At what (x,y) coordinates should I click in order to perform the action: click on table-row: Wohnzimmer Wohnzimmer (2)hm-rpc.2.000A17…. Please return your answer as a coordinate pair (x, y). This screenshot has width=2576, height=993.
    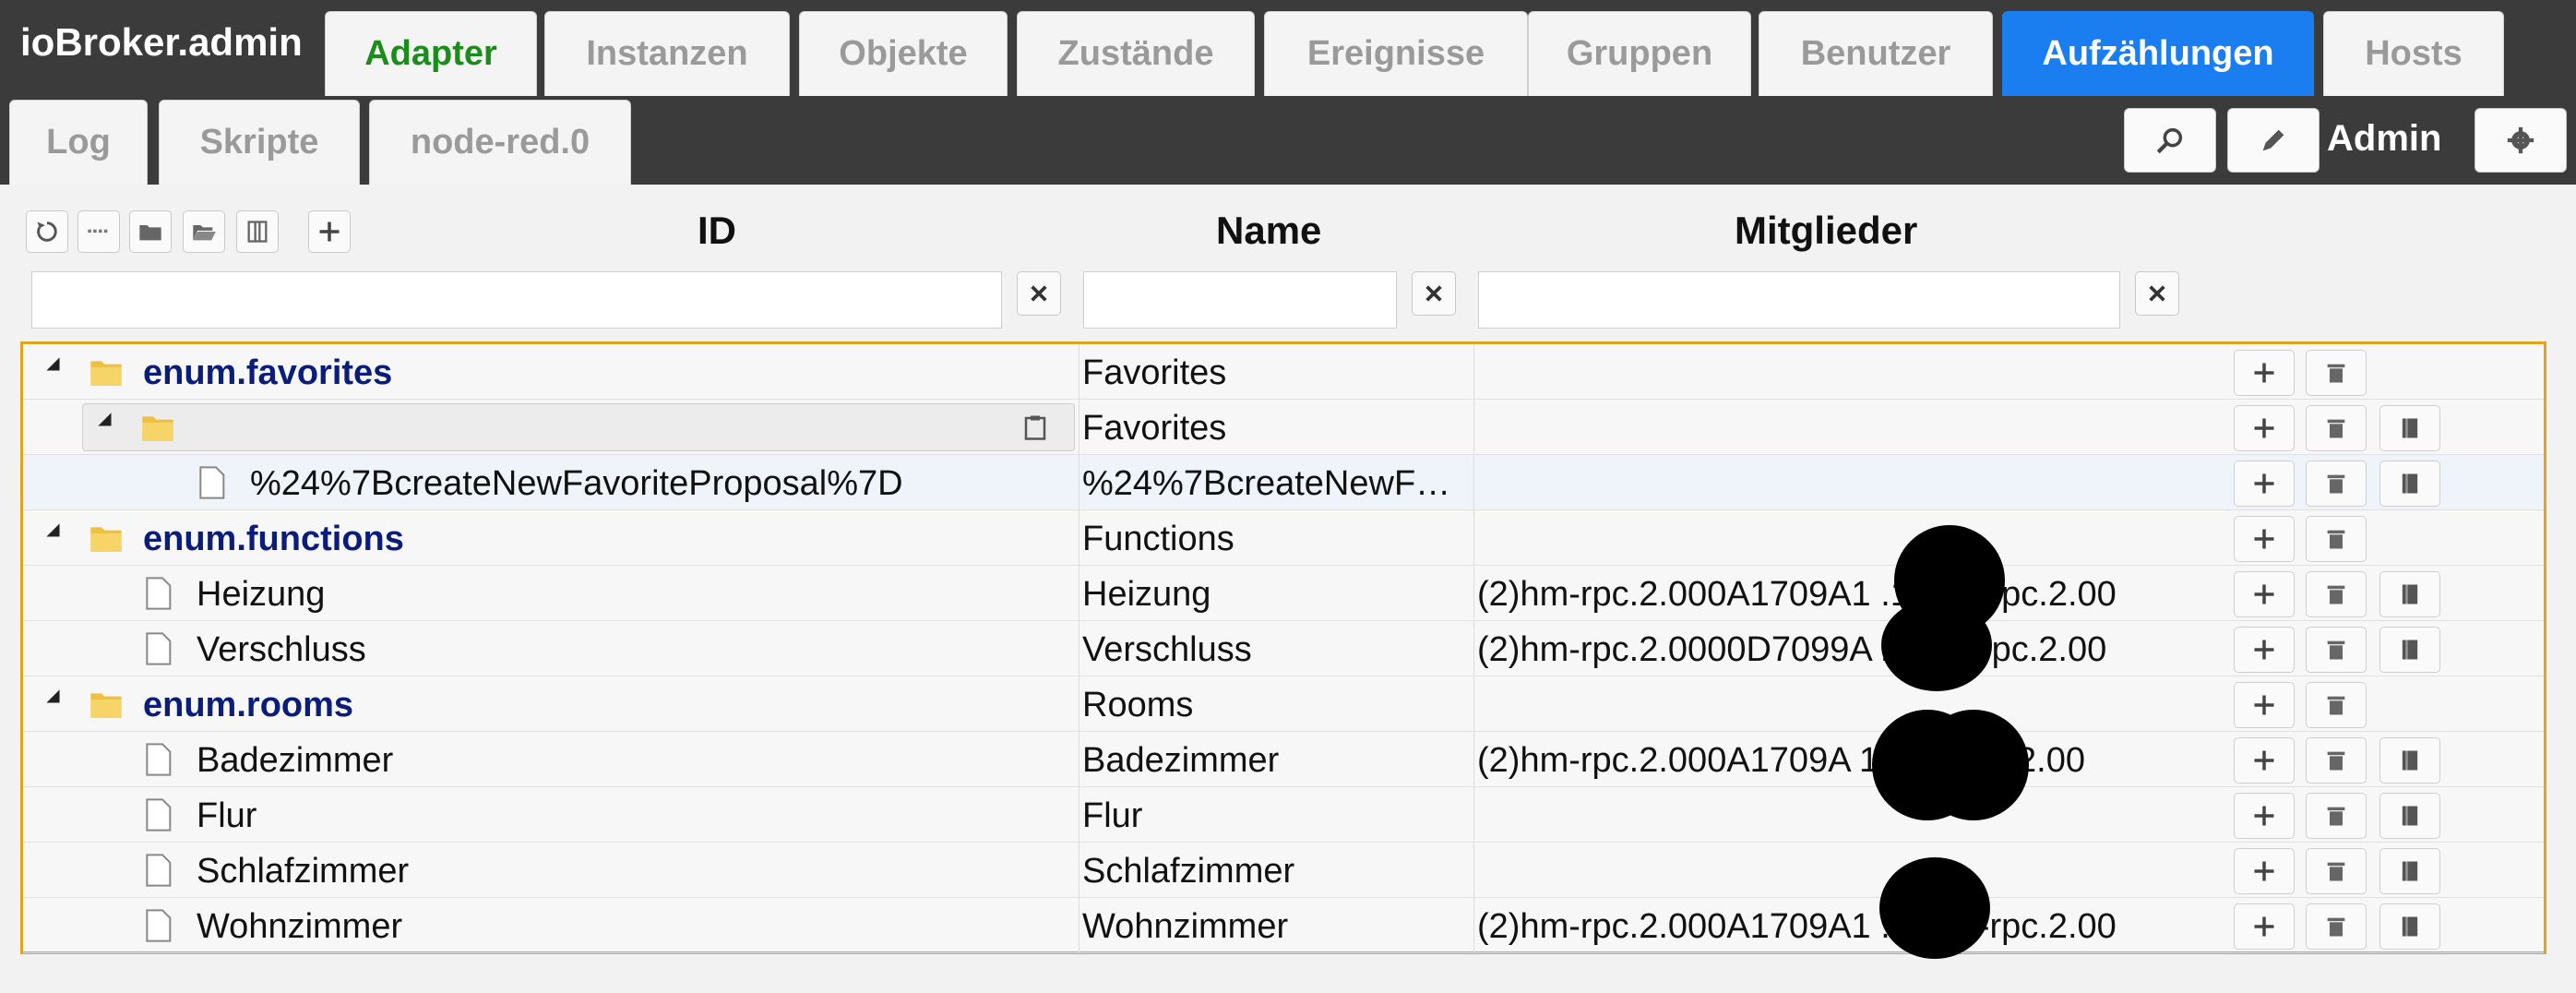
    Looking at the image, I should click on (1283, 925).